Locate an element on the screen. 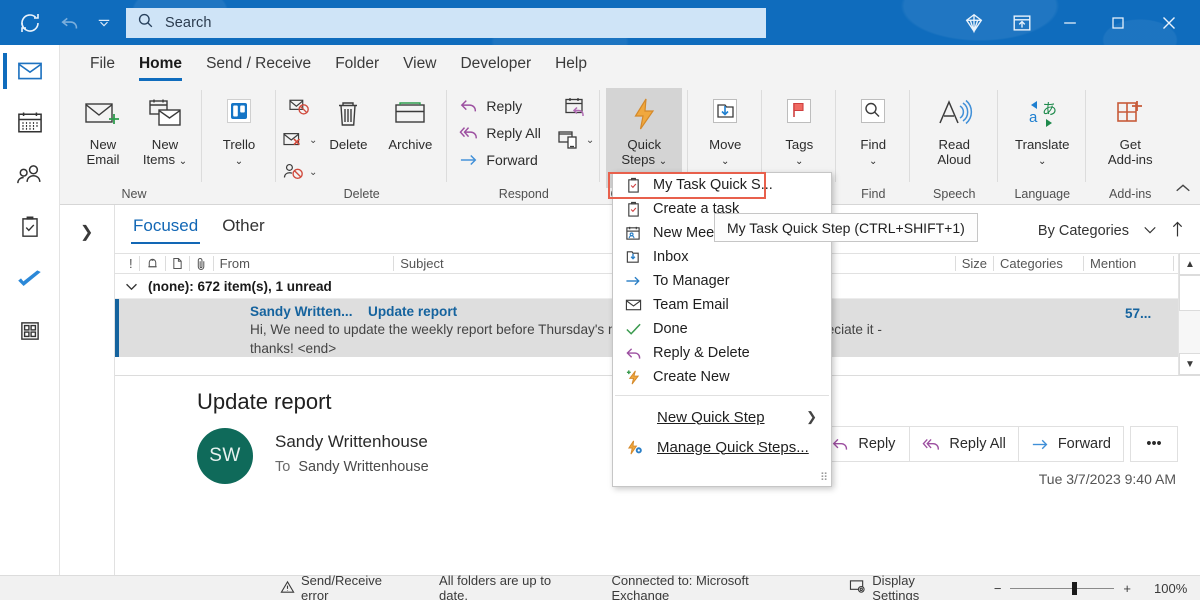 Image resolution: width=1200 pixels, height=600 pixels. folder-pane-collapsed: ❯ is located at coordinates (87, 390).